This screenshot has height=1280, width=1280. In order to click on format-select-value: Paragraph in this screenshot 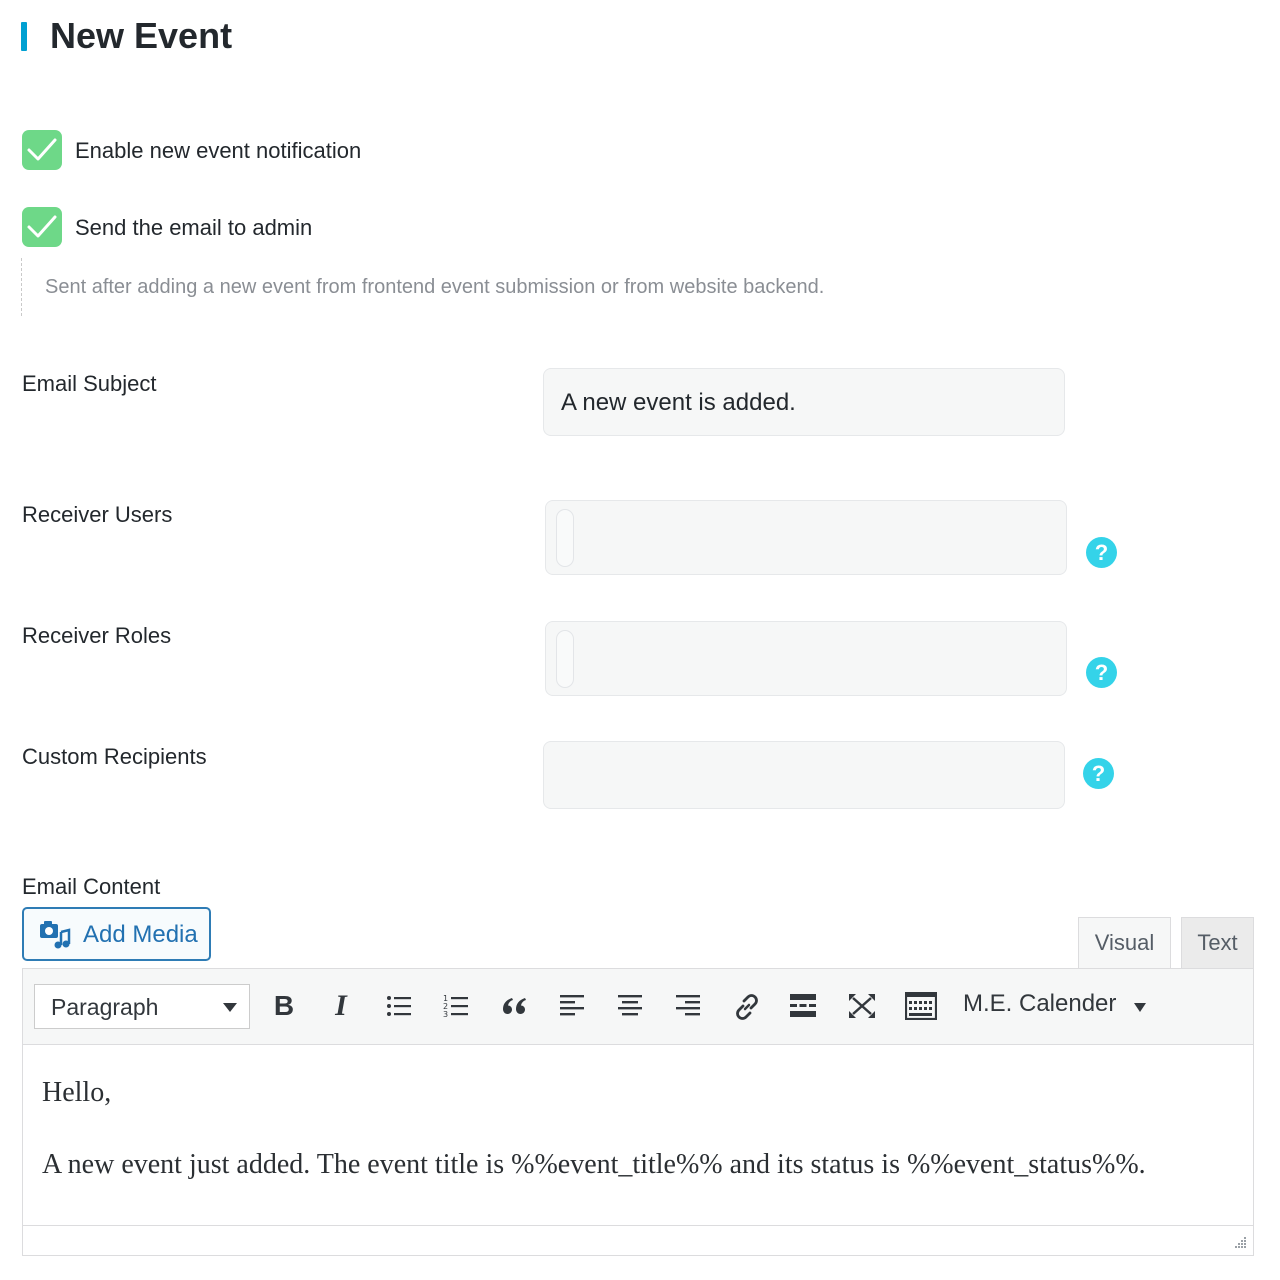, I will do `click(105, 1007)`.